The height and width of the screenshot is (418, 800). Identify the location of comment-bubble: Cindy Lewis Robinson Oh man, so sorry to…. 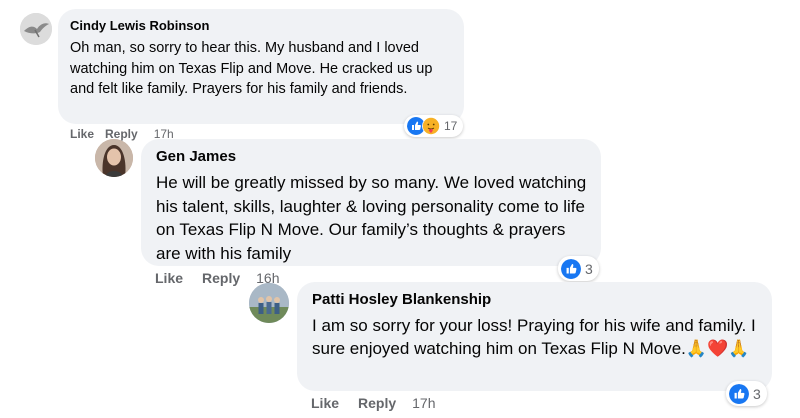
(261, 66).